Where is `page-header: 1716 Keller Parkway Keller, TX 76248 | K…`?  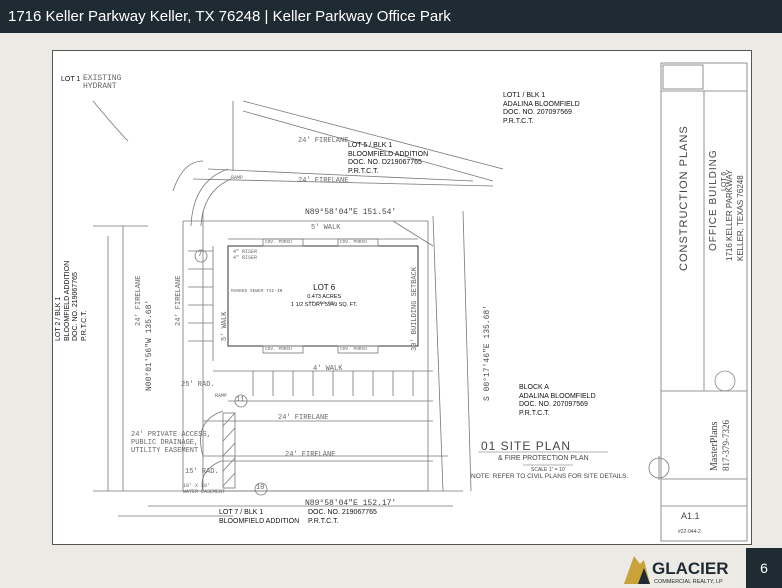
page-header: 1716 Keller Parkway Keller, TX 76248 | K… is located at coordinates (391, 16).